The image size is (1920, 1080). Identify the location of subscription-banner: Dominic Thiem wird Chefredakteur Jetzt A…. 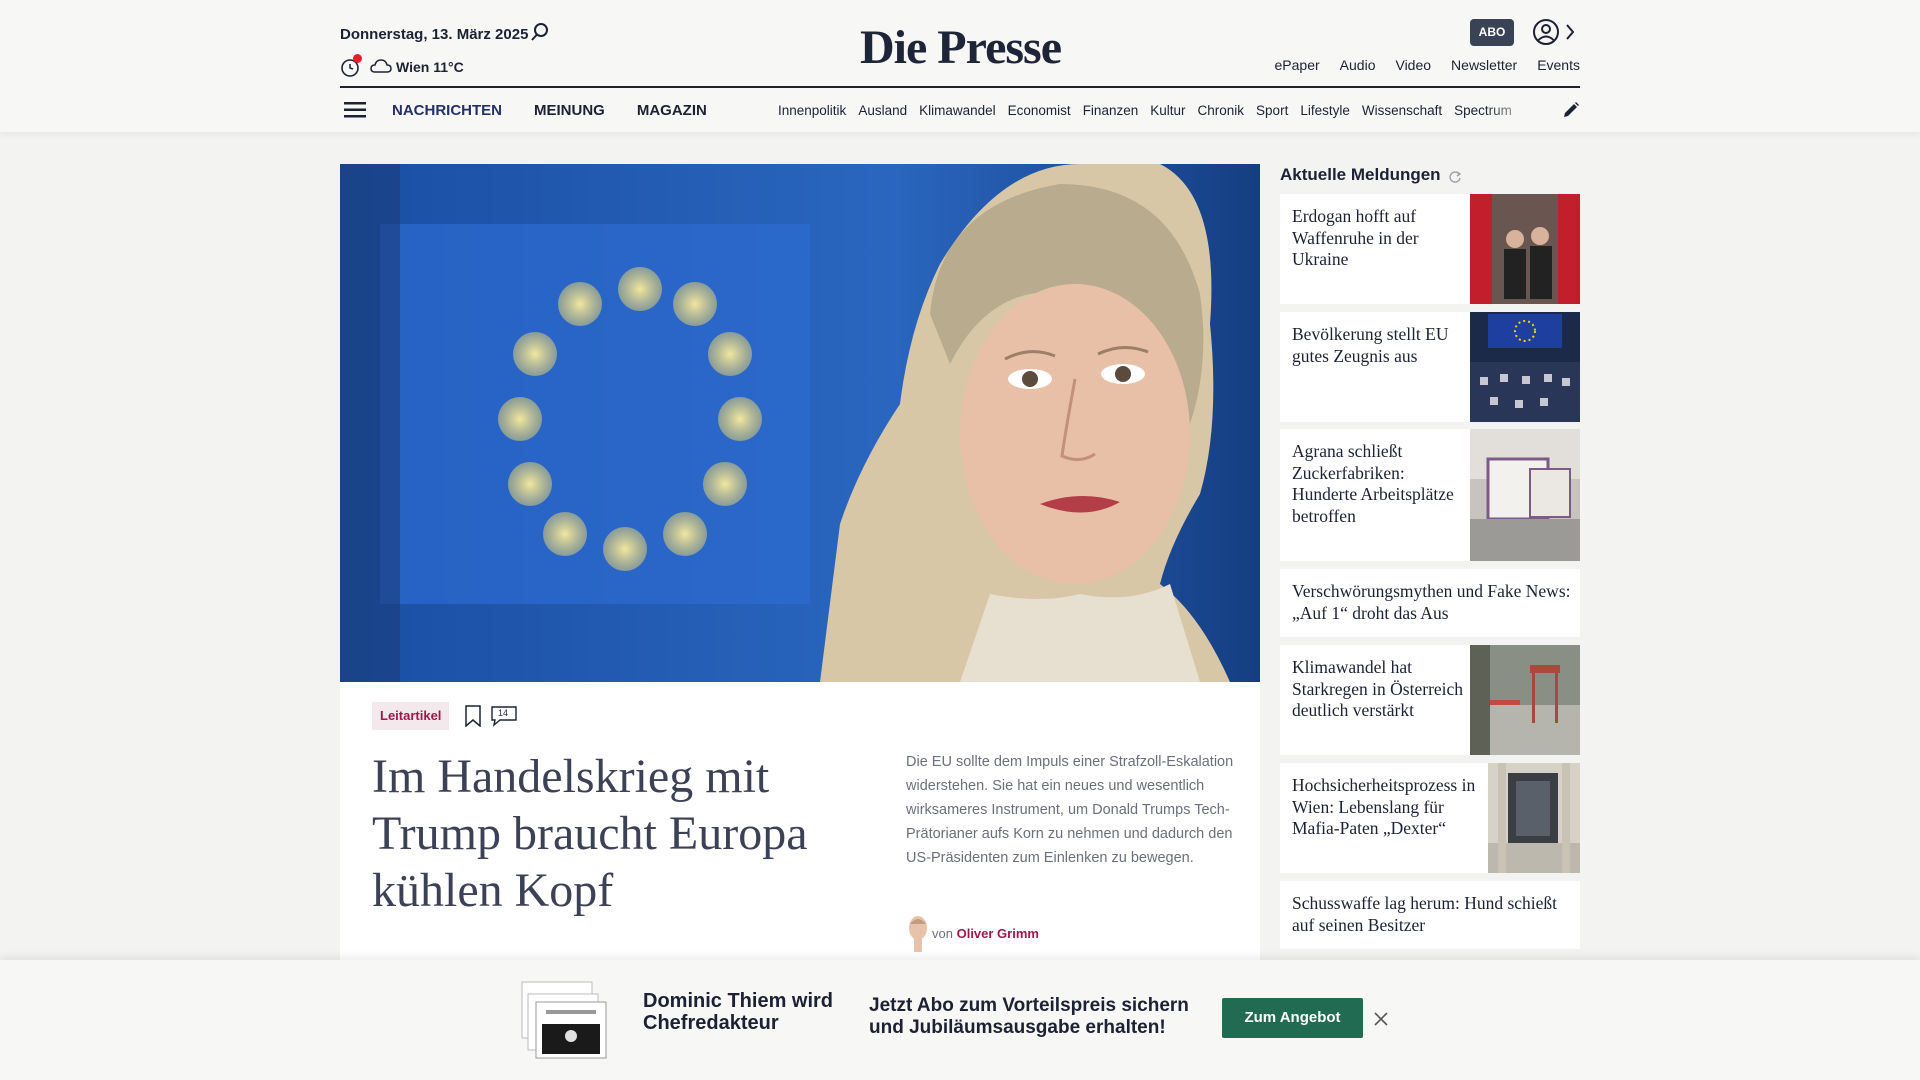
(960, 1020).